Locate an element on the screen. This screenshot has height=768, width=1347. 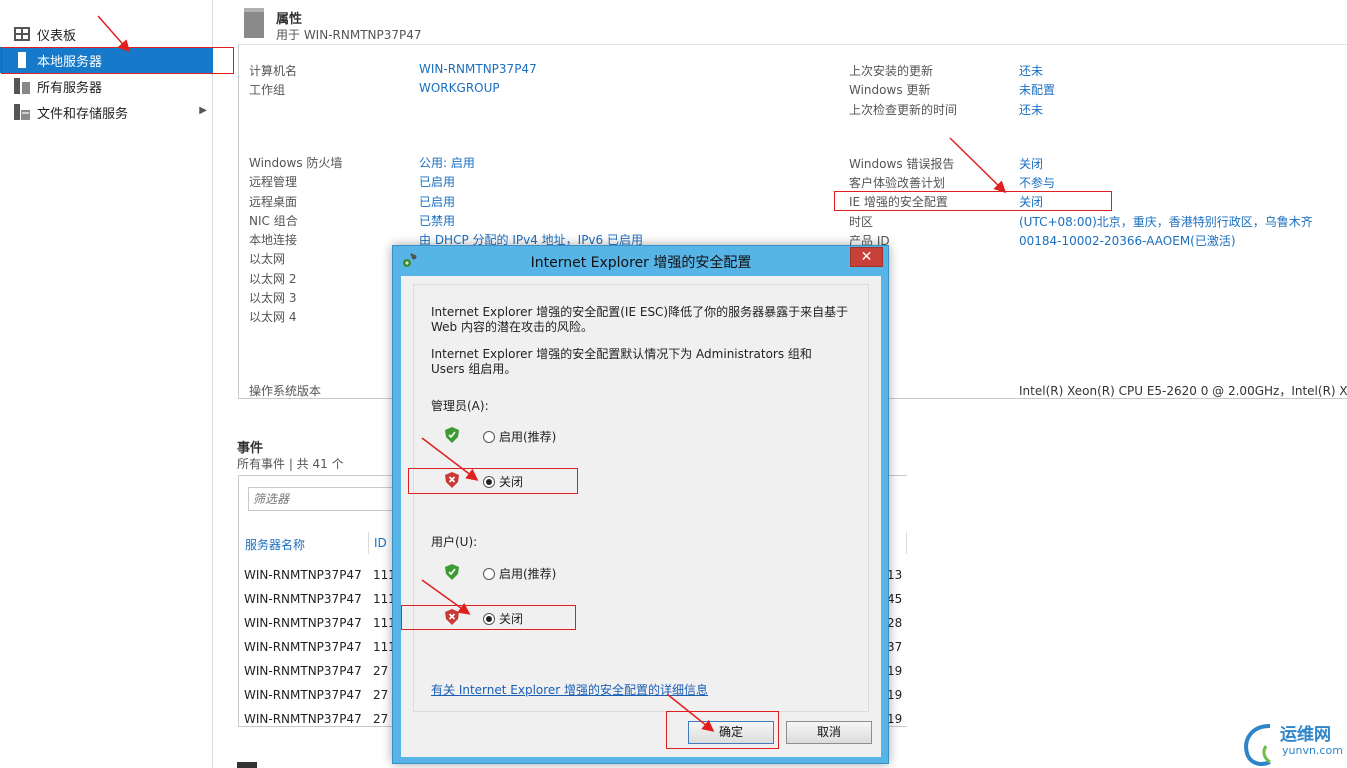
users-label: 用户(U): is located at coordinates (454, 542).